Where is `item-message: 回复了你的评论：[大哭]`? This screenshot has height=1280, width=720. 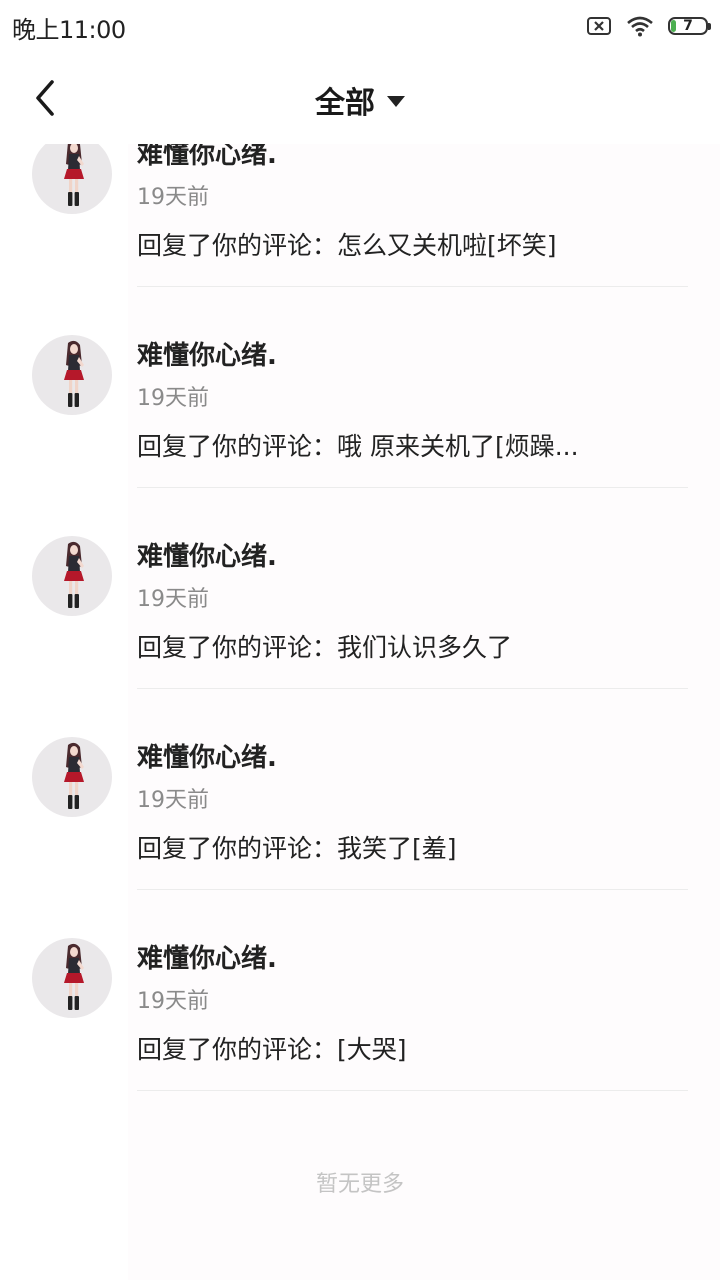
item-message: 回复了你的评论：[大哭] is located at coordinates (272, 1049).